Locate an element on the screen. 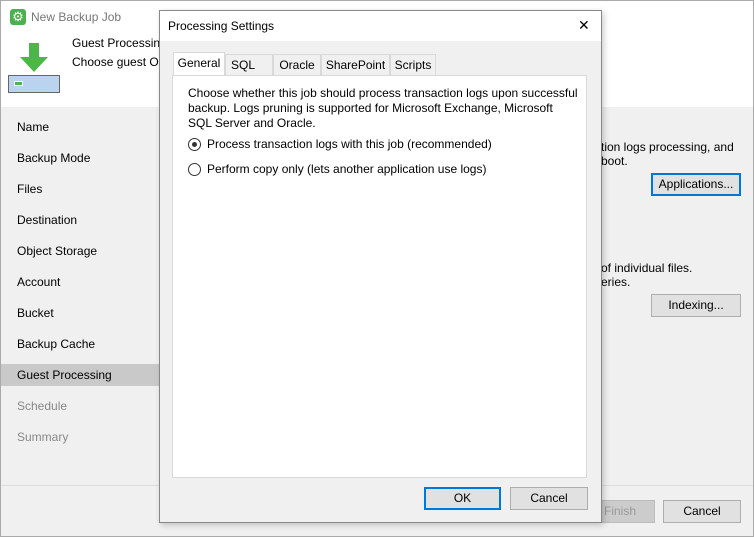 Image resolution: width=754 pixels, height=537 pixels. tab-scripts: Scripts is located at coordinates (413, 64).